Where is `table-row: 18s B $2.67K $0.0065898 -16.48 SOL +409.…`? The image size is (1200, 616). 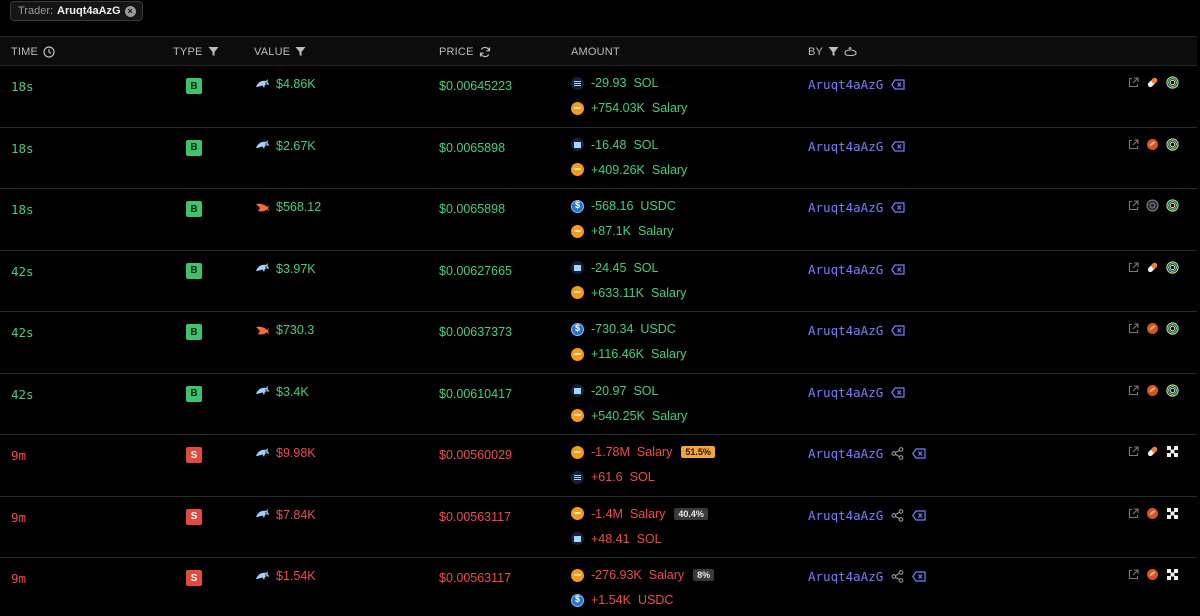
table-row: 18s B $2.67K $0.0065898 -16.48 SOL +409.… is located at coordinates (598, 158).